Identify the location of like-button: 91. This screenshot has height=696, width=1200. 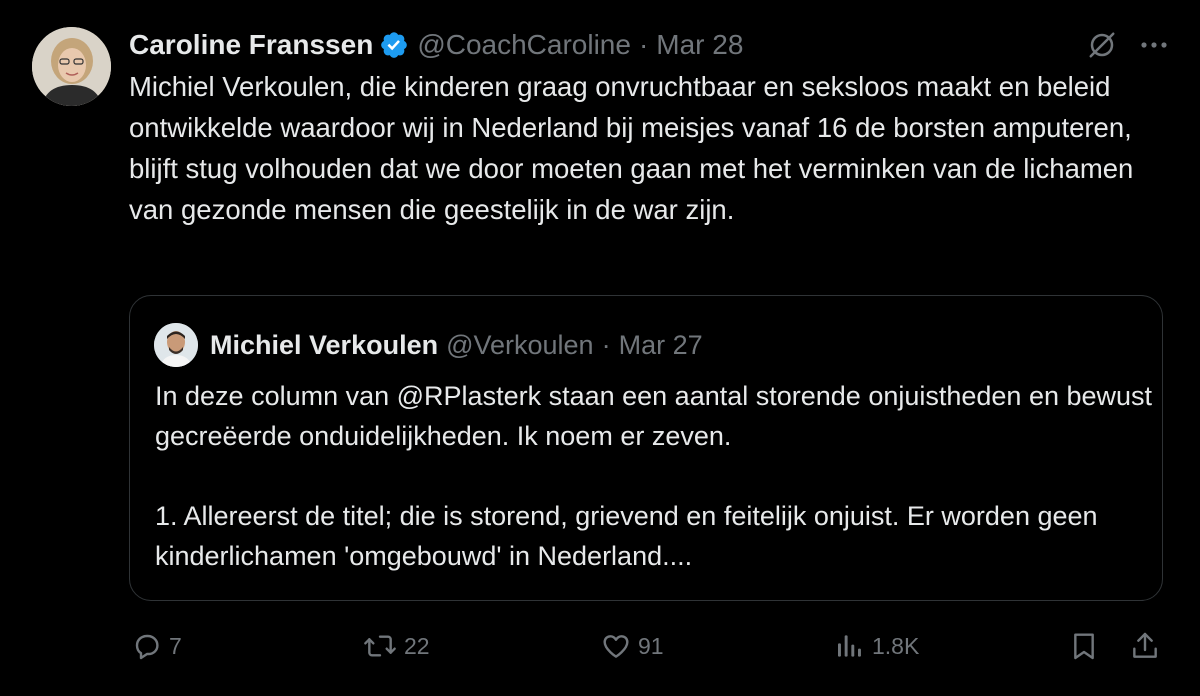
(632, 646).